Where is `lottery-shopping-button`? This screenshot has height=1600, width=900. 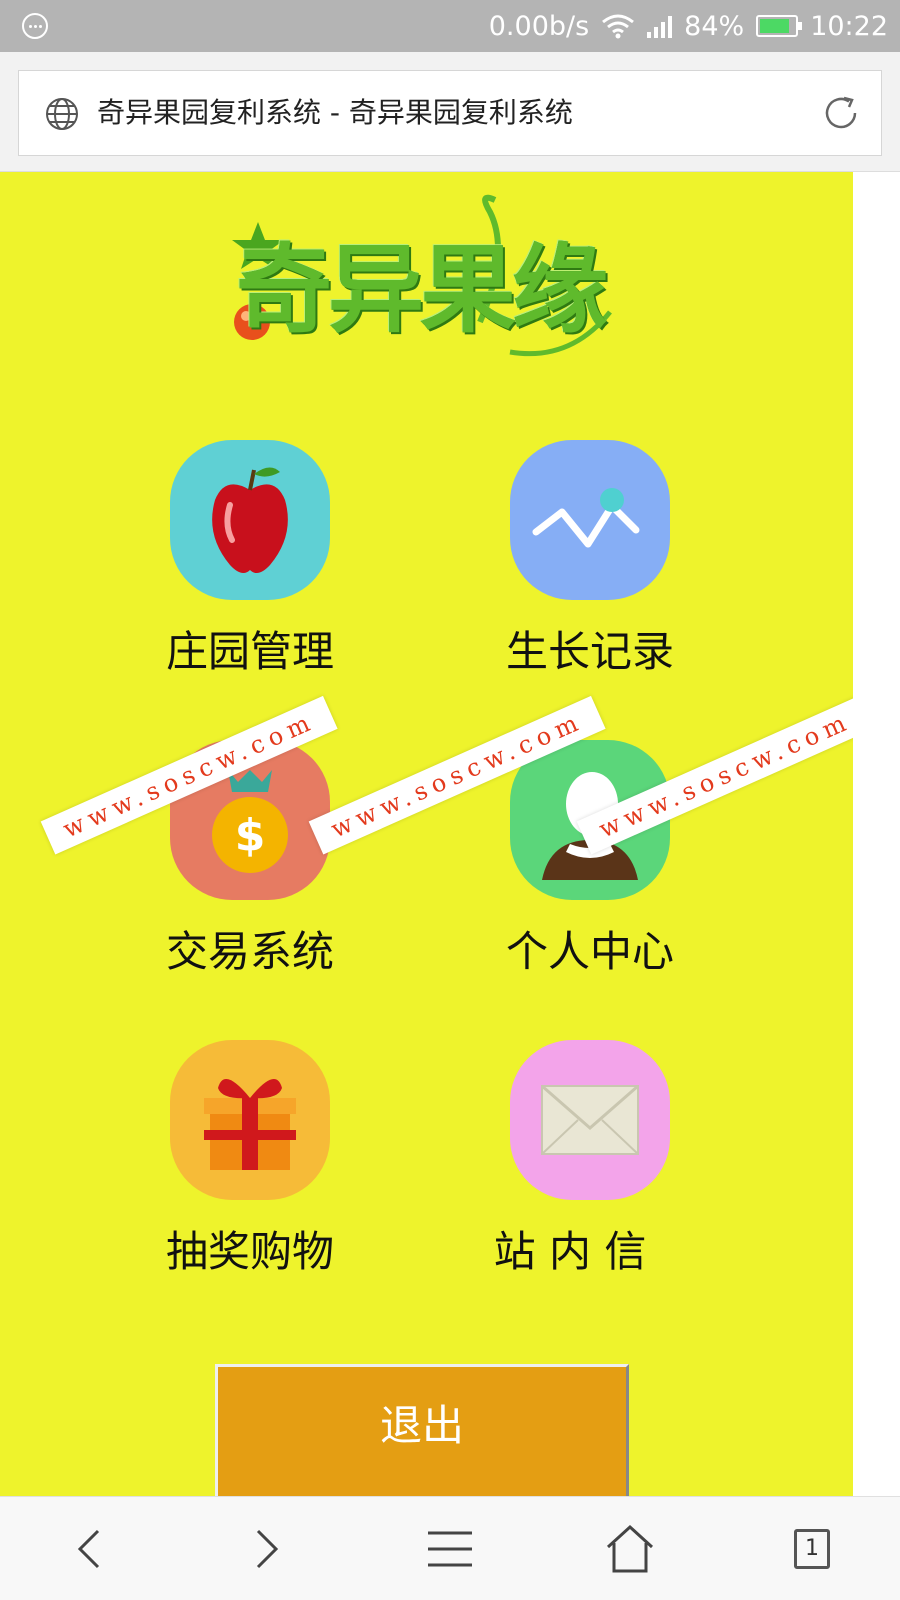
lottery-shopping-button is located at coordinates (250, 1120).